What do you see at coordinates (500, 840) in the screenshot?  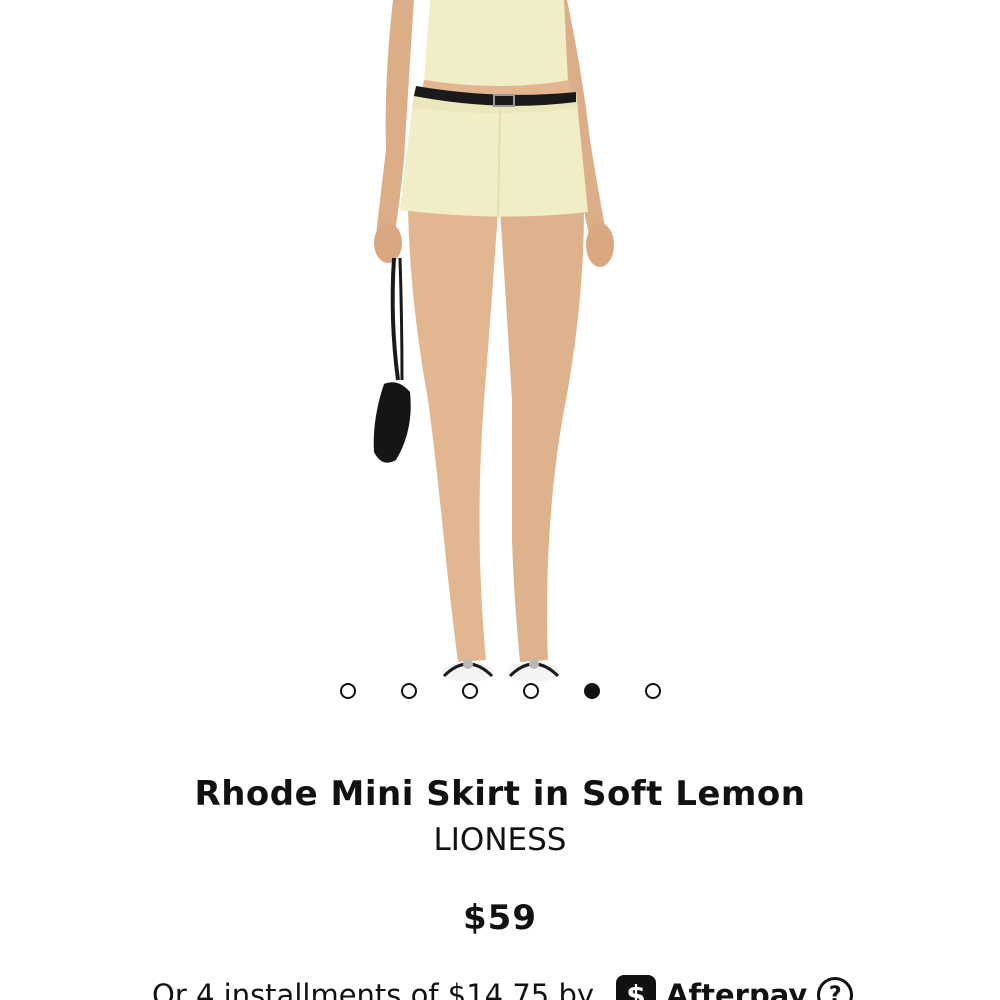 I see `brand-link: LIONESS` at bounding box center [500, 840].